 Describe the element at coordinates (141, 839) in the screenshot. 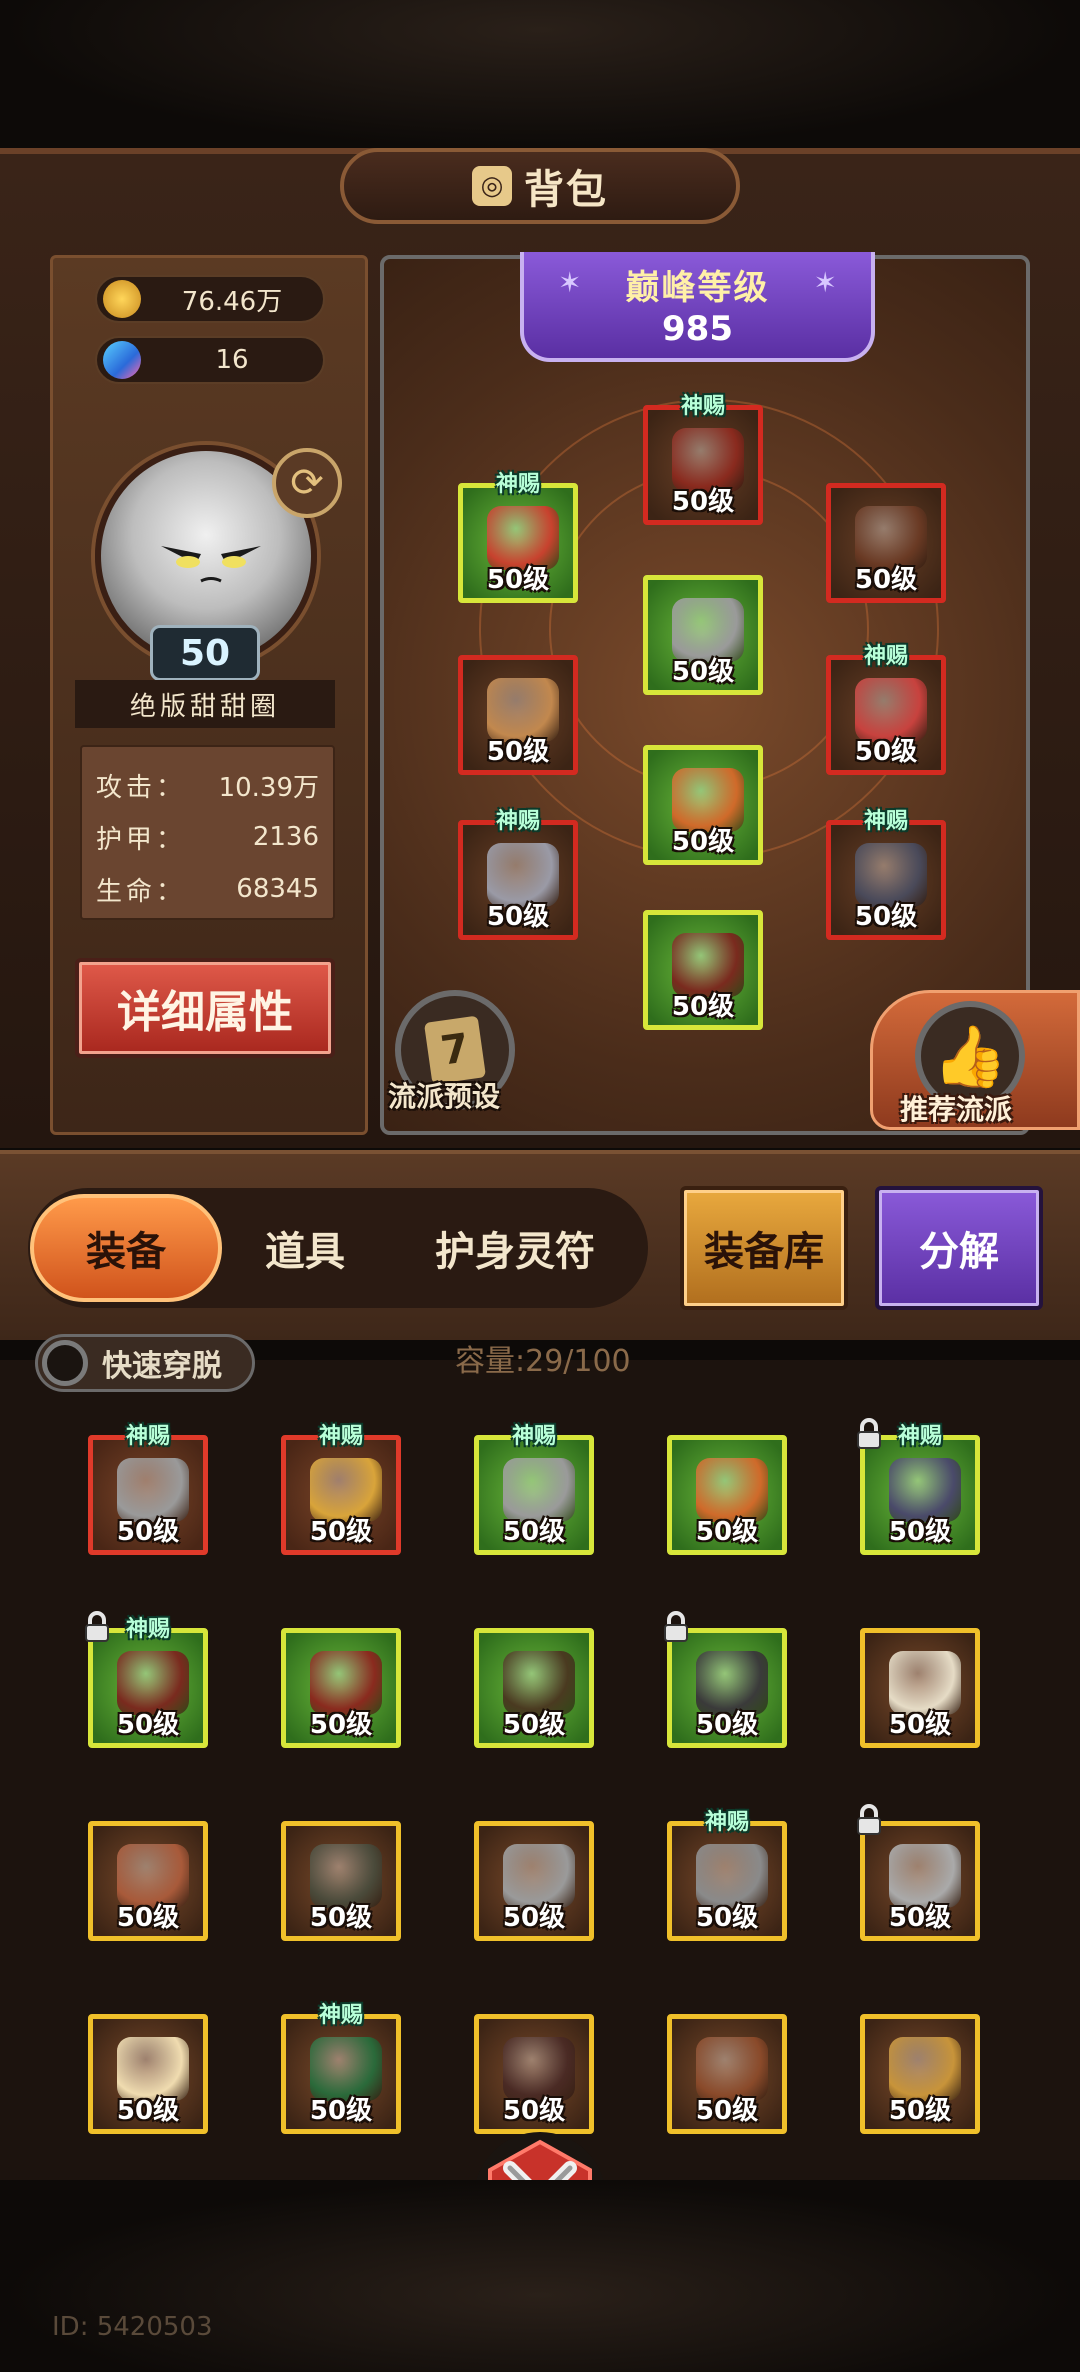

I see `stat-label: 护甲：` at that location.